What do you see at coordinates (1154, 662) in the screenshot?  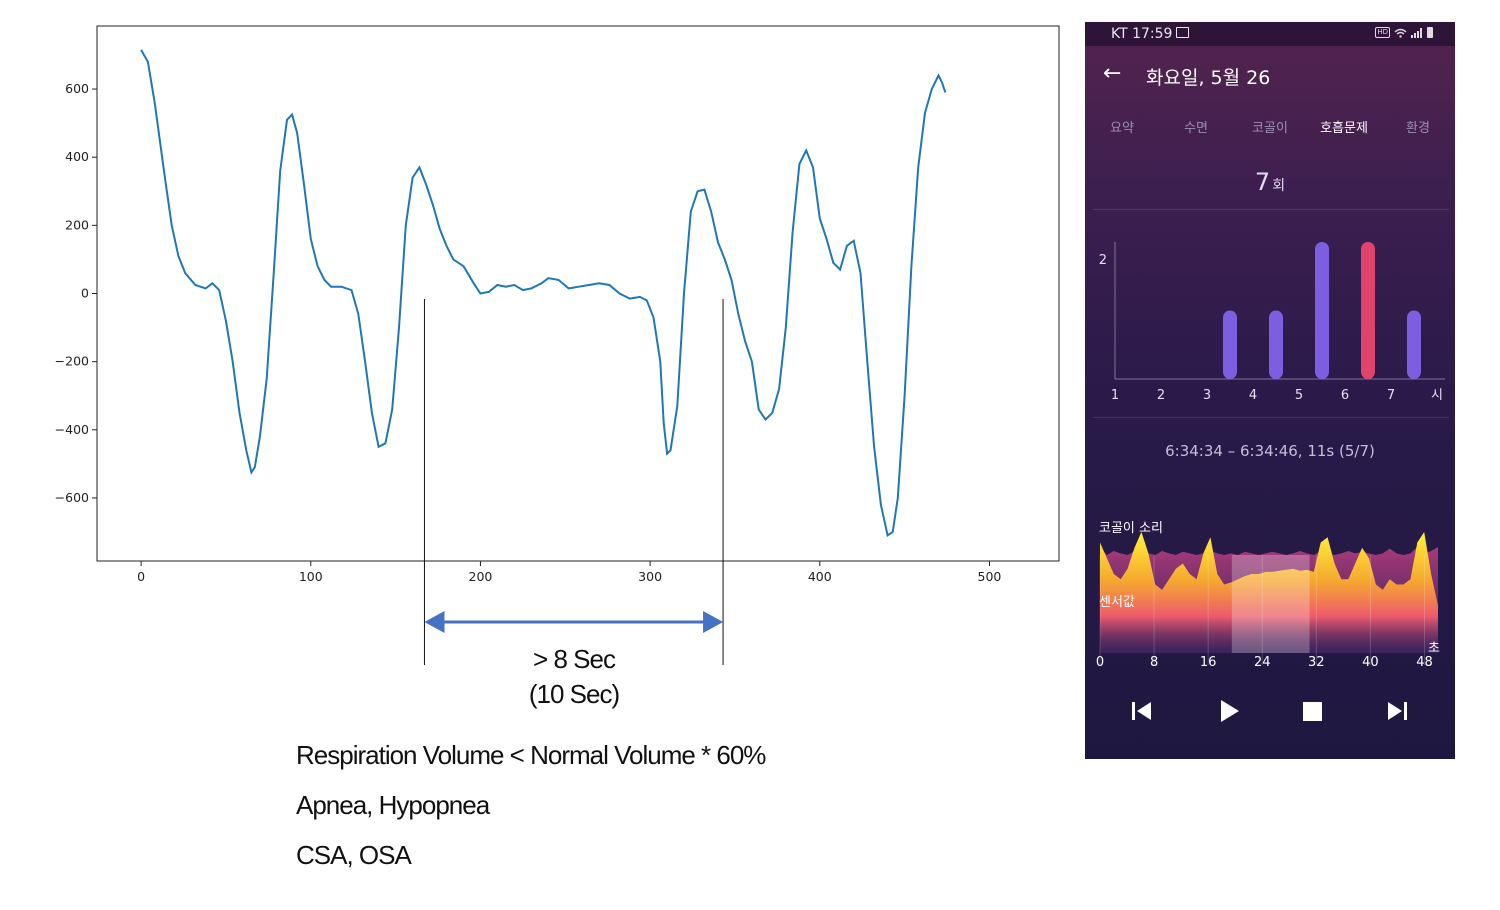 I see `waveform-x-tick-label: 8` at bounding box center [1154, 662].